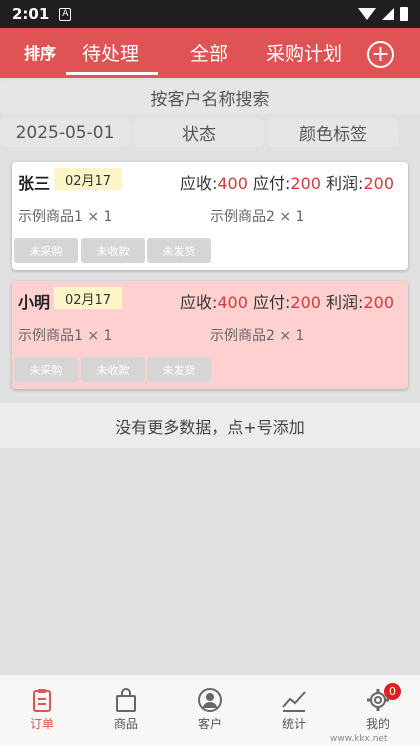  What do you see at coordinates (304, 52) in the screenshot?
I see `tab-purchase-plan: 采购计划` at bounding box center [304, 52].